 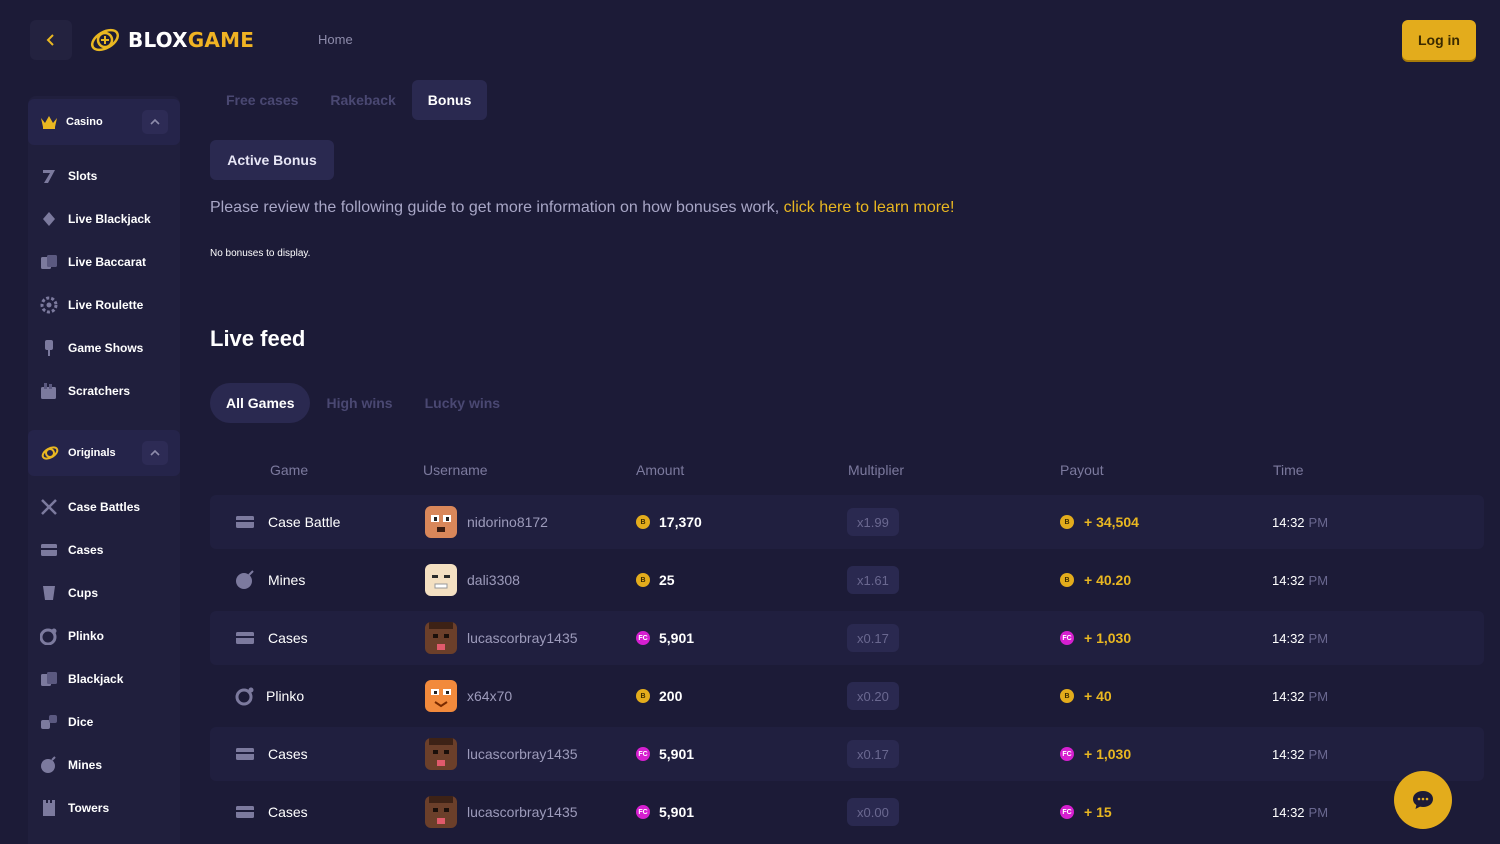 What do you see at coordinates (867, 207) in the screenshot?
I see `learn-more-link: click here to learn more` at bounding box center [867, 207].